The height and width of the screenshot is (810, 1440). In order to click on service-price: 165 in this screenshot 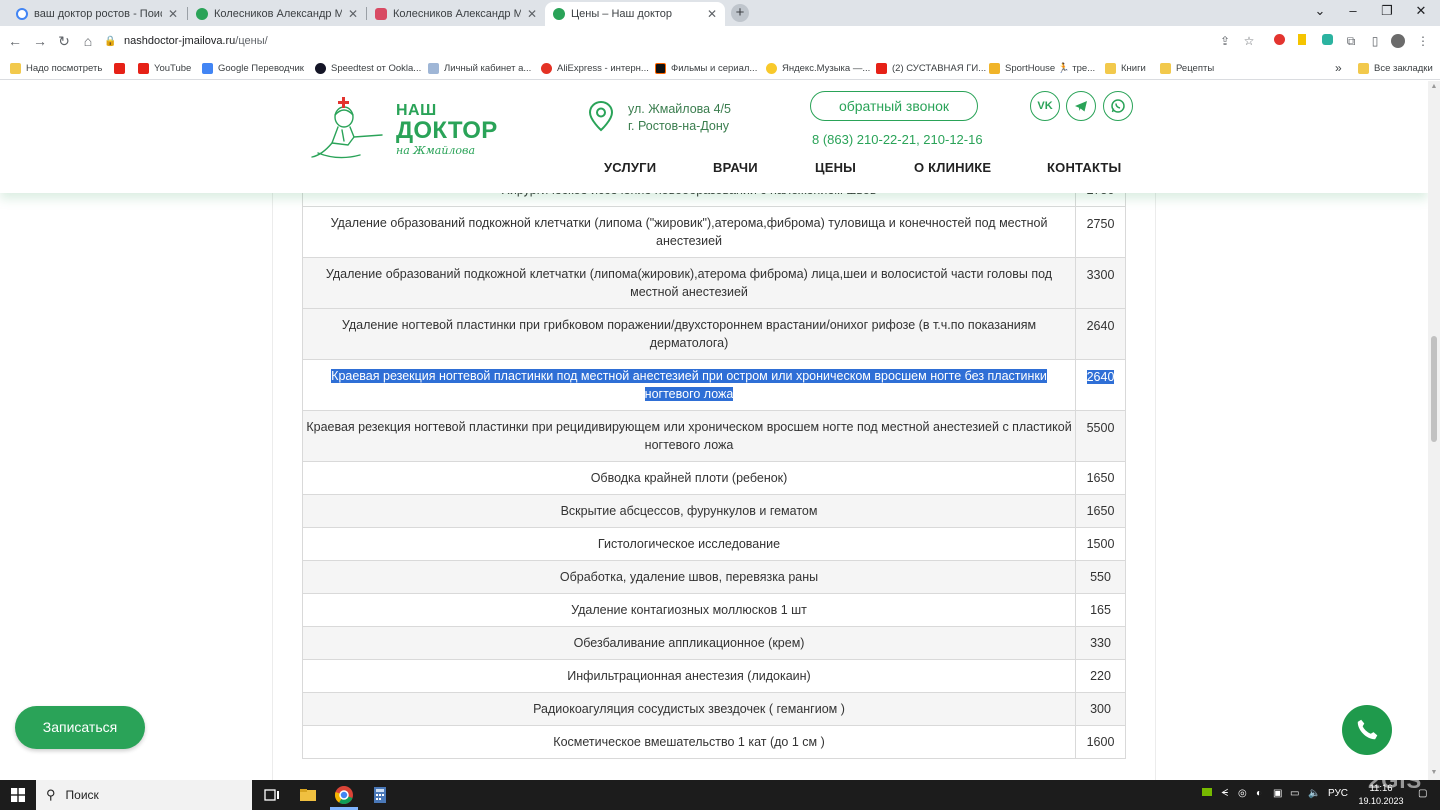, I will do `click(1100, 610)`.